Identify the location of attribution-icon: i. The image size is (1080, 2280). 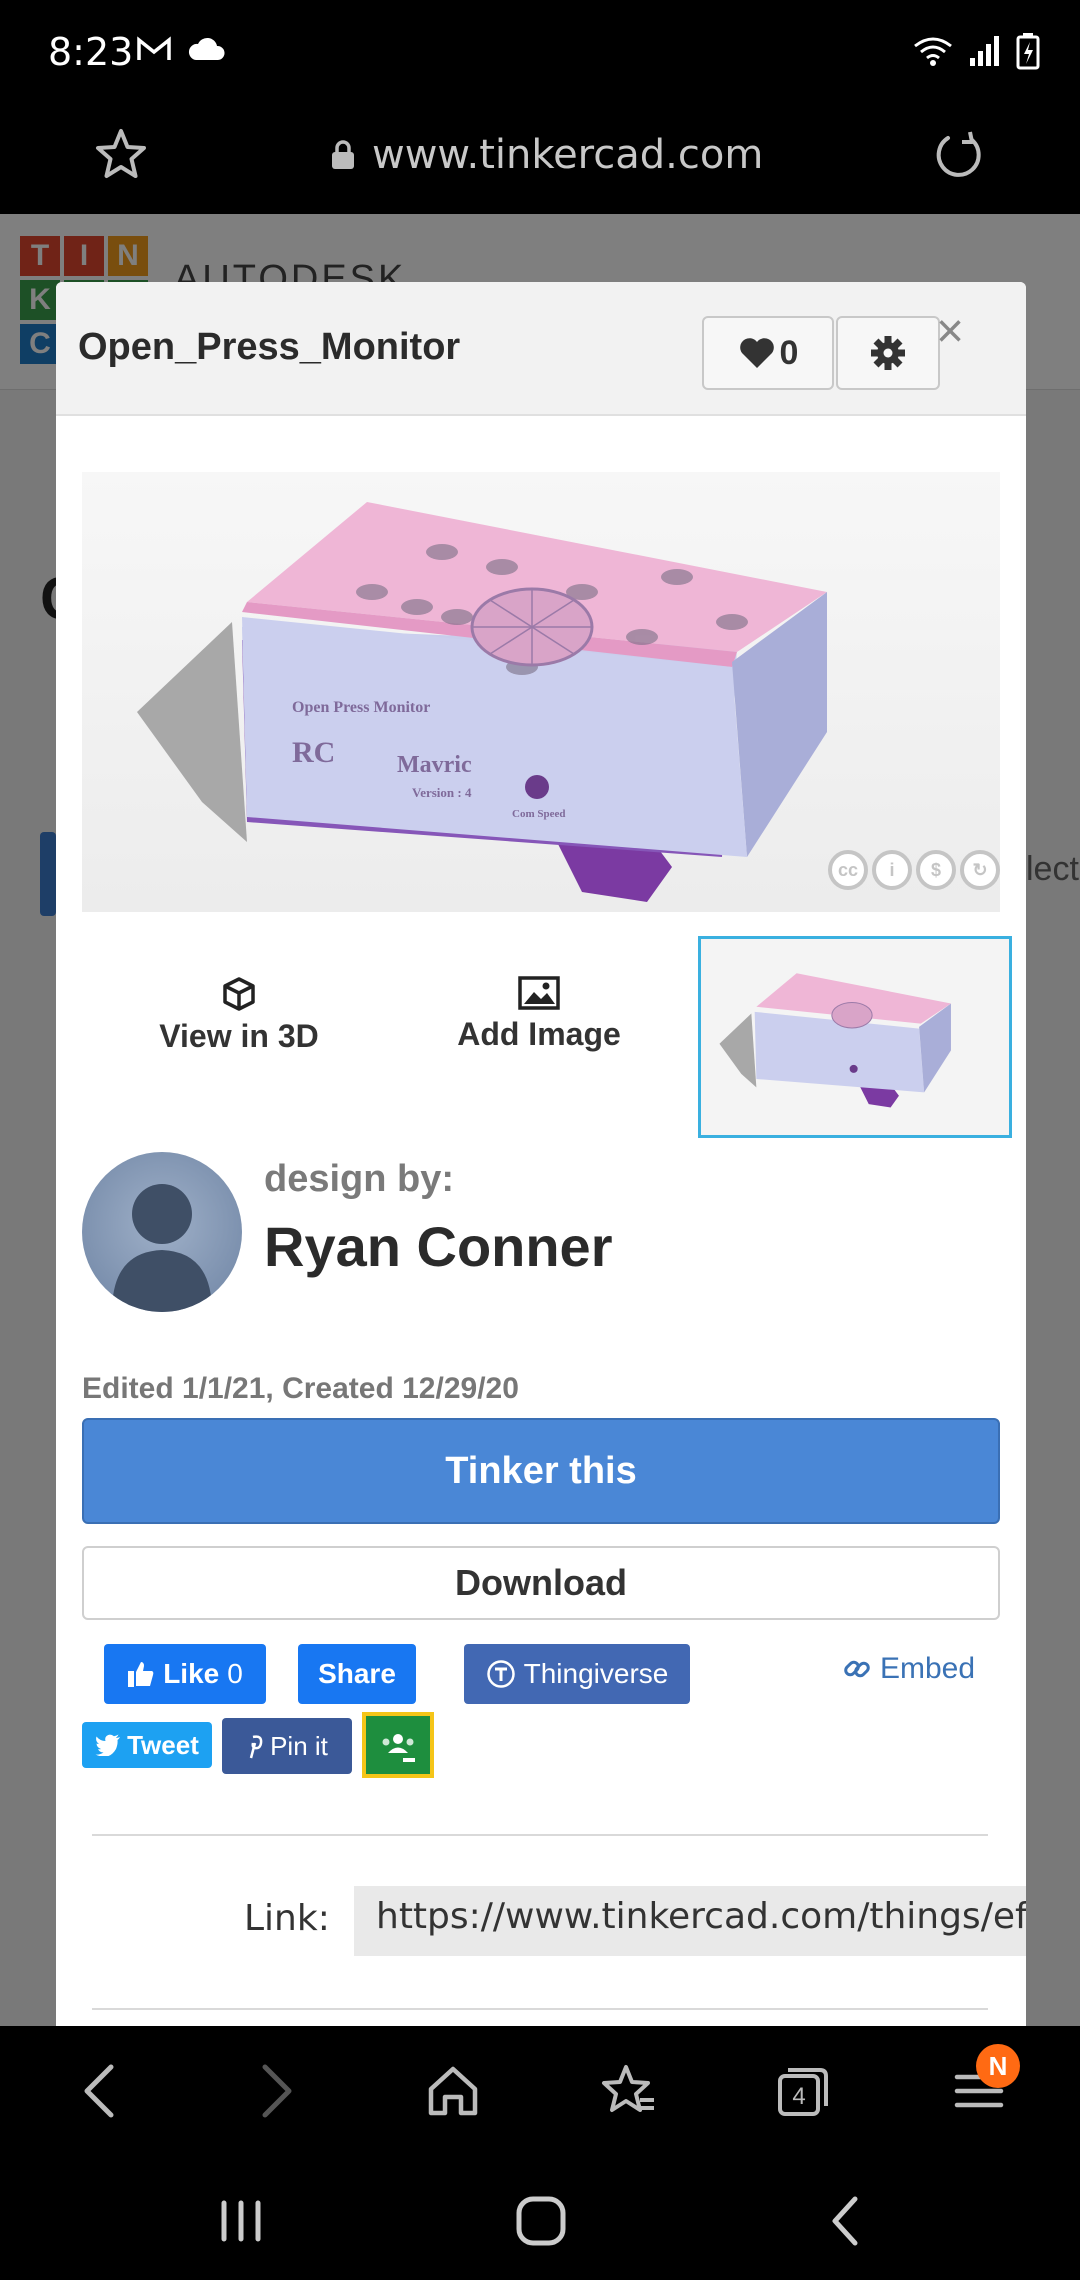
(892, 870).